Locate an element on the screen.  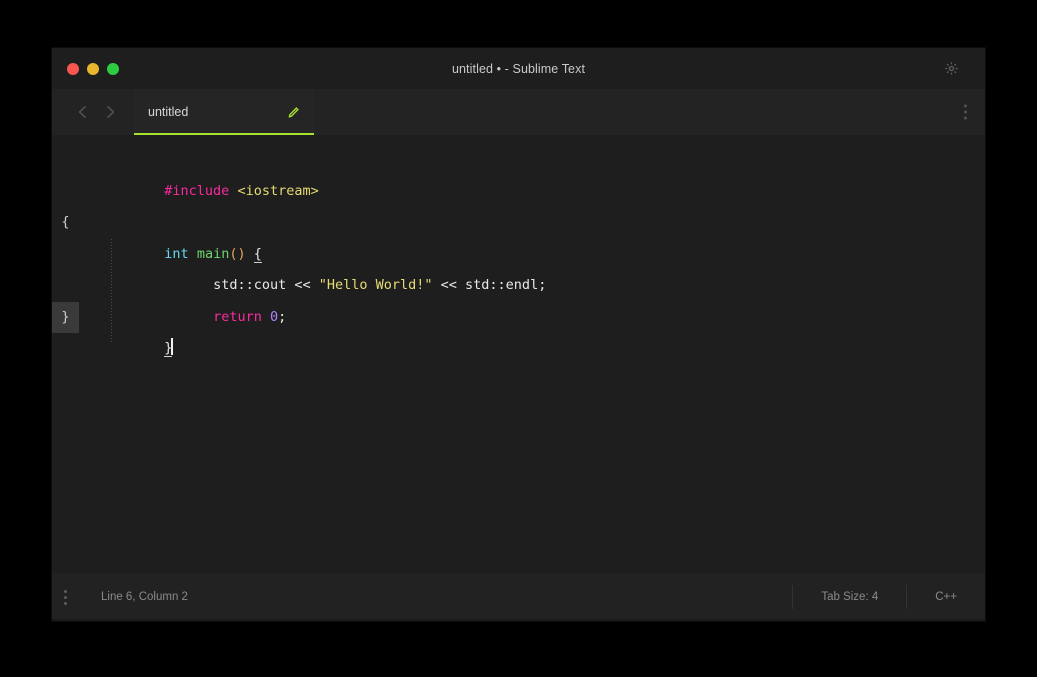
tab-bar: untitled is located at coordinates (518, 112).